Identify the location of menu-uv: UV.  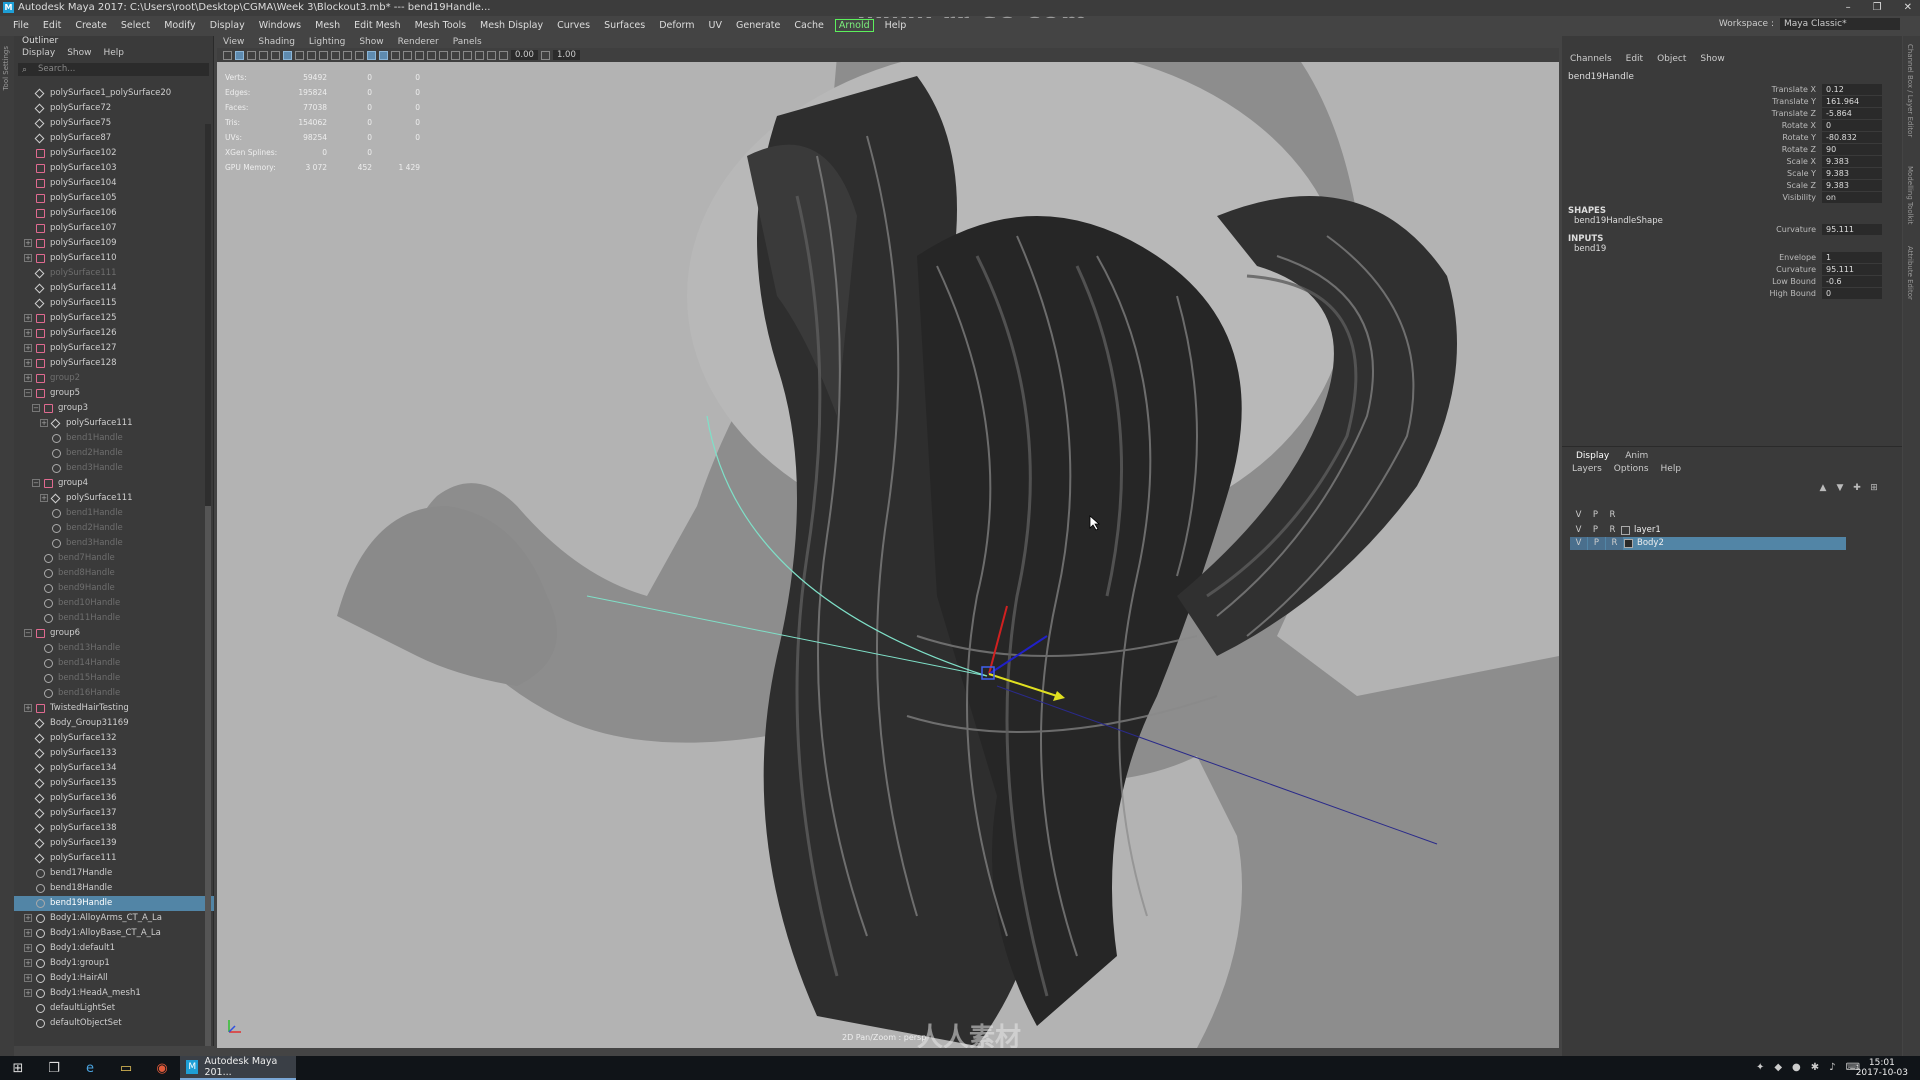
(715, 25).